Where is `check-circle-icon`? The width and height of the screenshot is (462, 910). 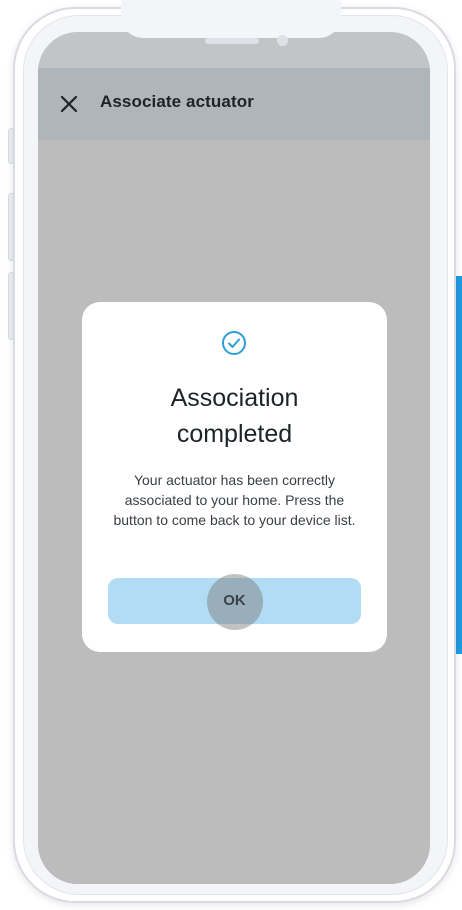
check-circle-icon is located at coordinates (234, 343).